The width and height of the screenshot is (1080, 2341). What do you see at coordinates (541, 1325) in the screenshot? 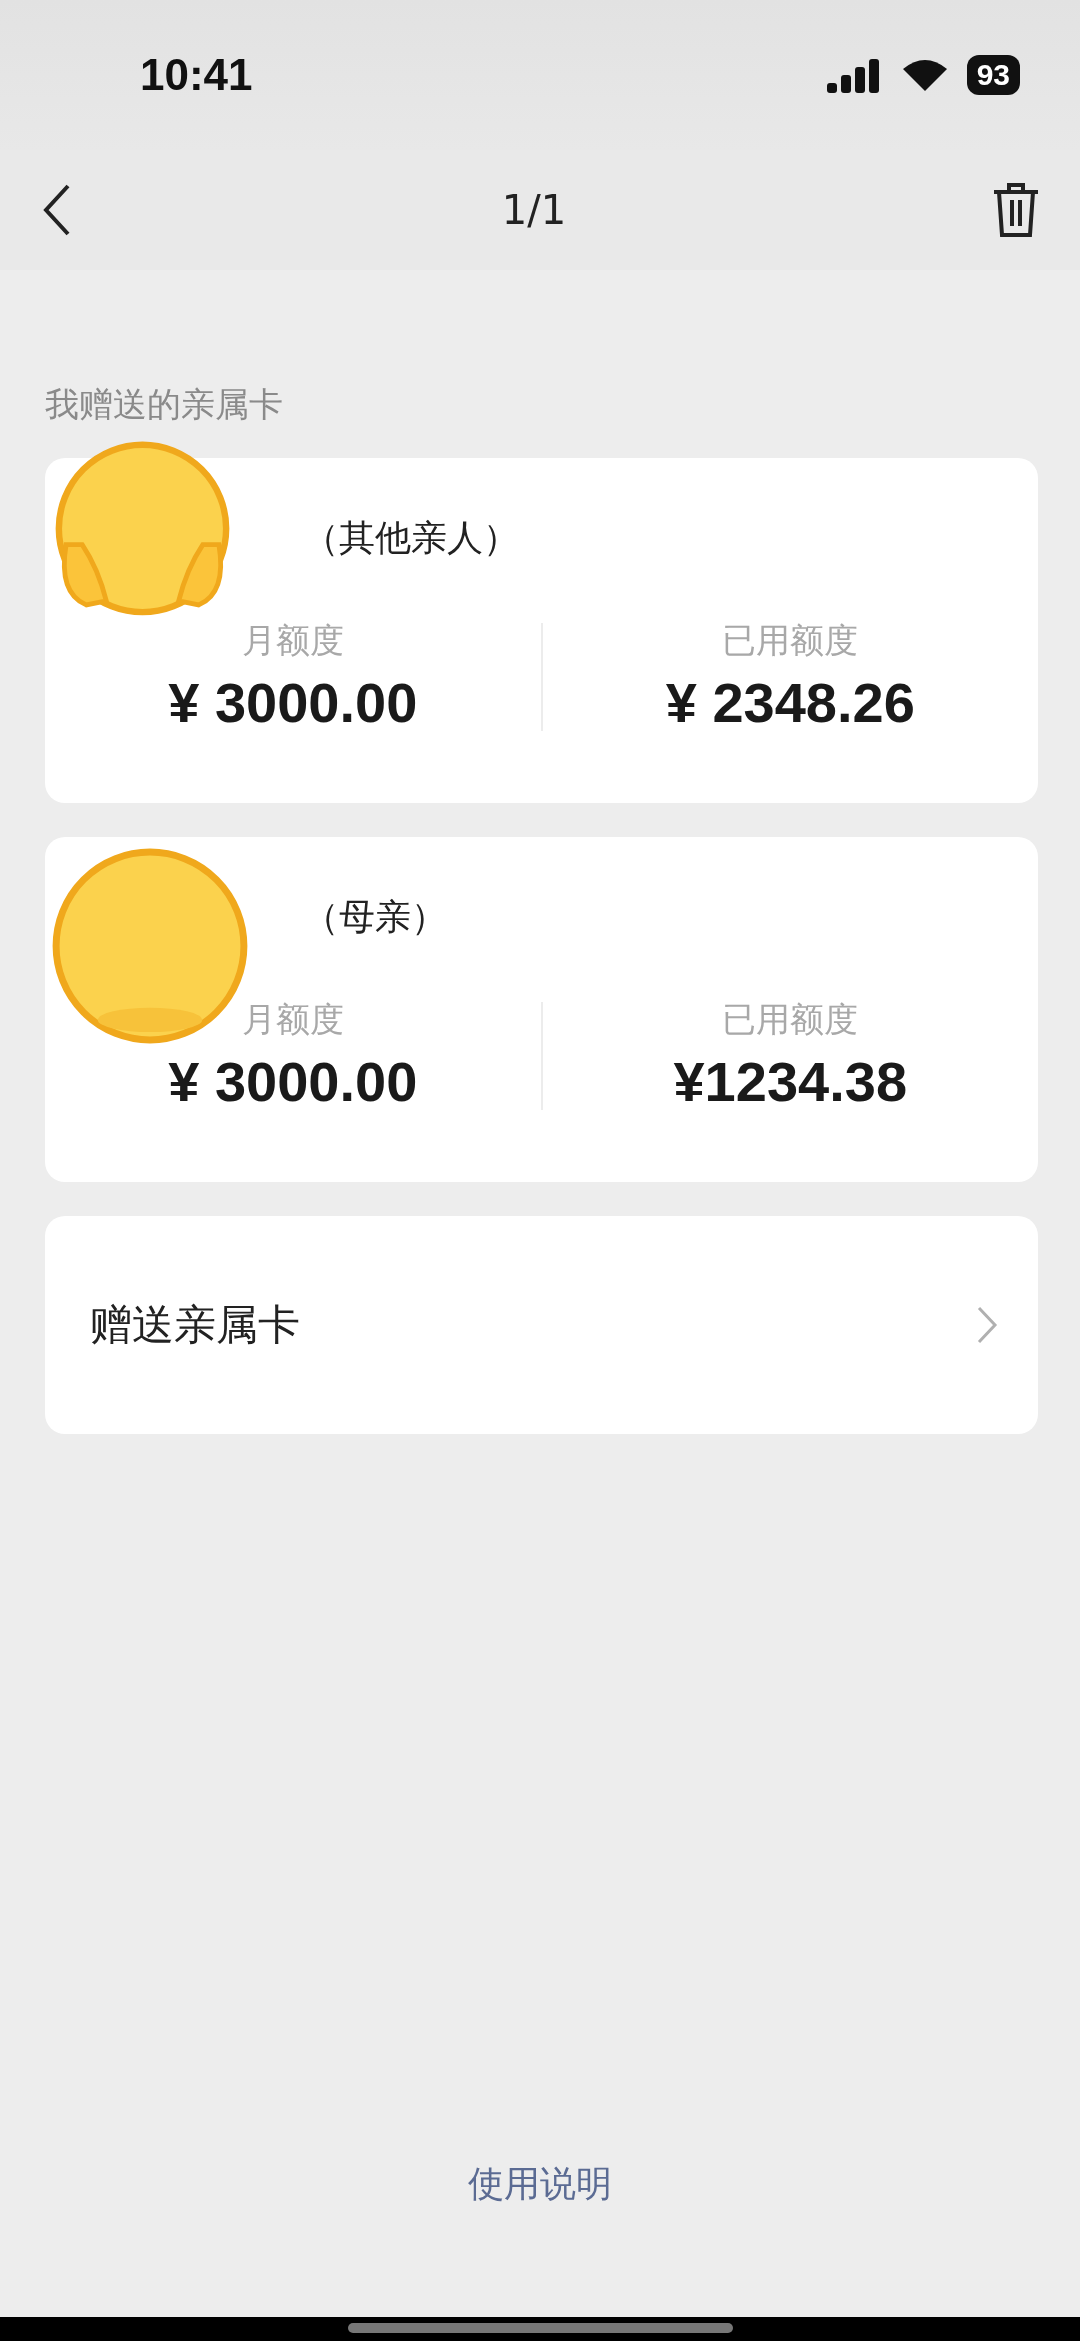
I see `gift-card-row: 赠送亲属卡` at bounding box center [541, 1325].